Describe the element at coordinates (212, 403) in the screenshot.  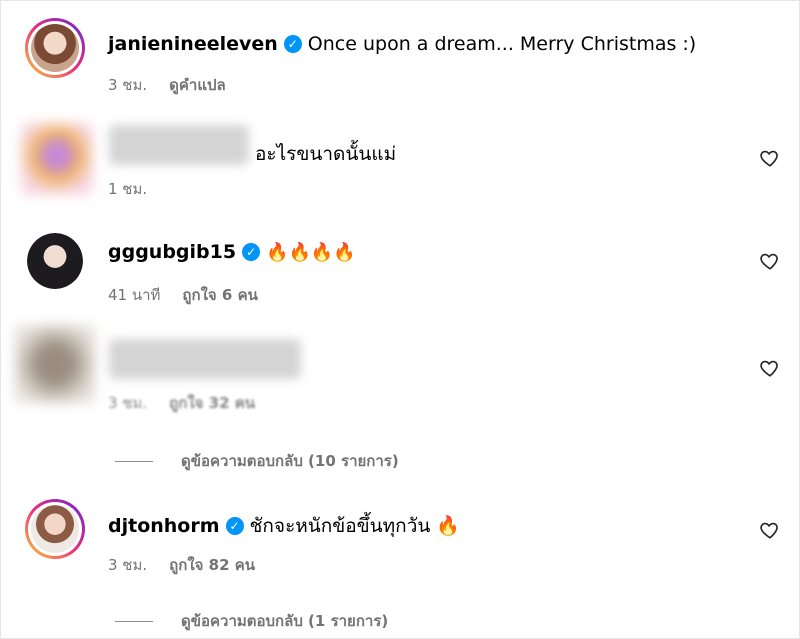
I see `likes-count: ถูกใจ 32 คน` at that location.